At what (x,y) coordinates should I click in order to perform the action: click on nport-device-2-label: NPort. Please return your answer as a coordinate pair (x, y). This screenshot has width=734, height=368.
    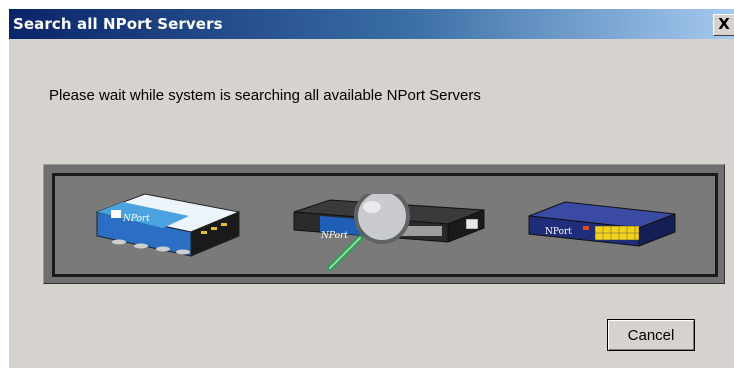
    Looking at the image, I should click on (334, 236).